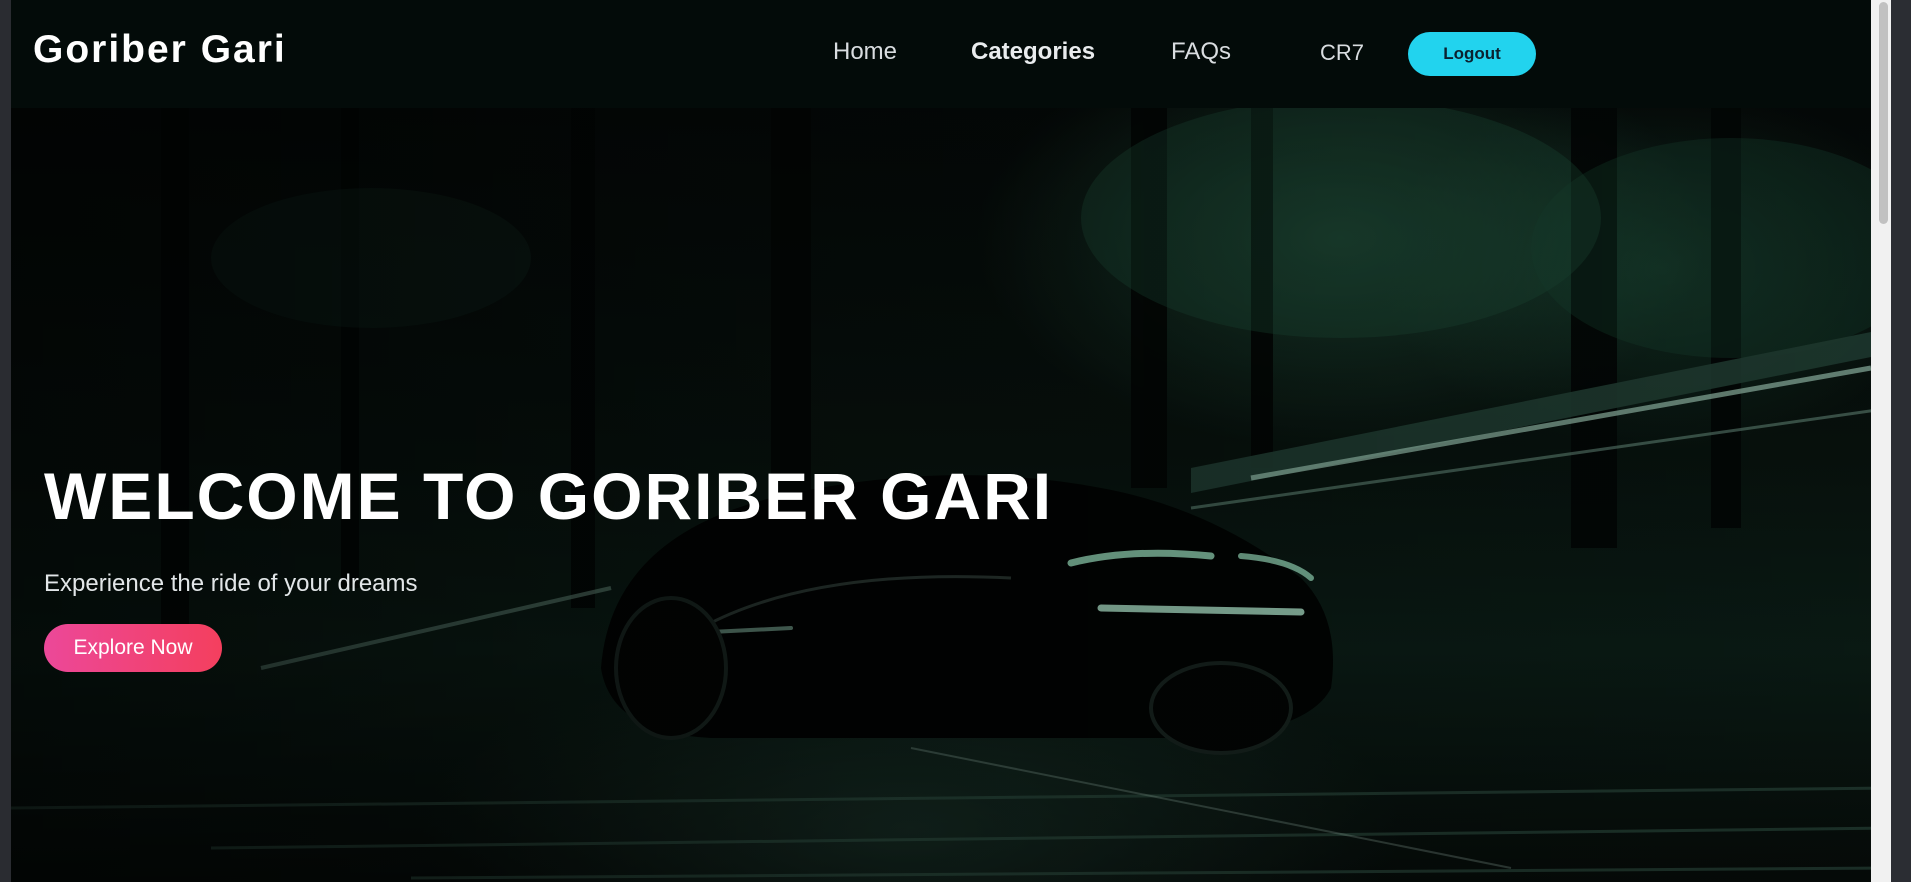  I want to click on vertical-scrollbar, so click(1881, 441).